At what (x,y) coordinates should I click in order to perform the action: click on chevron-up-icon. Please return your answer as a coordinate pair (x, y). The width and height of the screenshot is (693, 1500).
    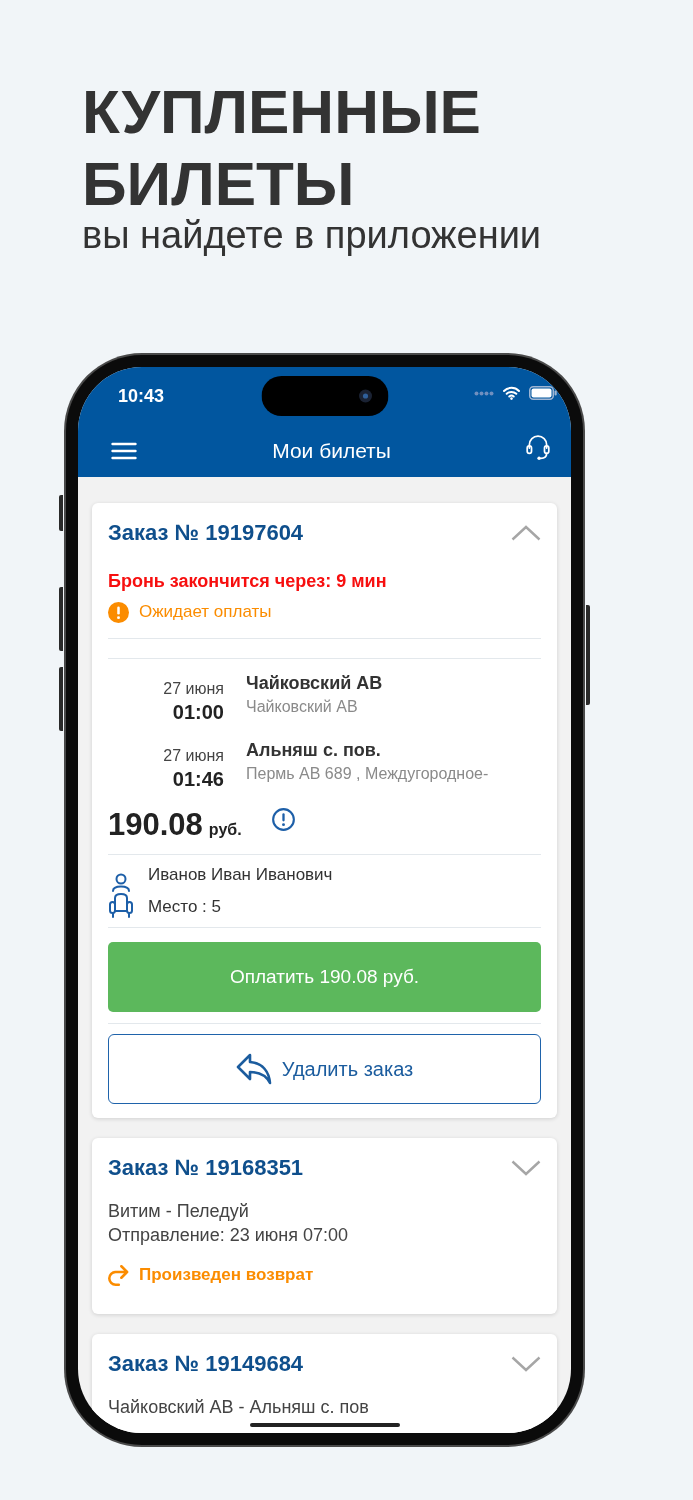
    Looking at the image, I should click on (526, 533).